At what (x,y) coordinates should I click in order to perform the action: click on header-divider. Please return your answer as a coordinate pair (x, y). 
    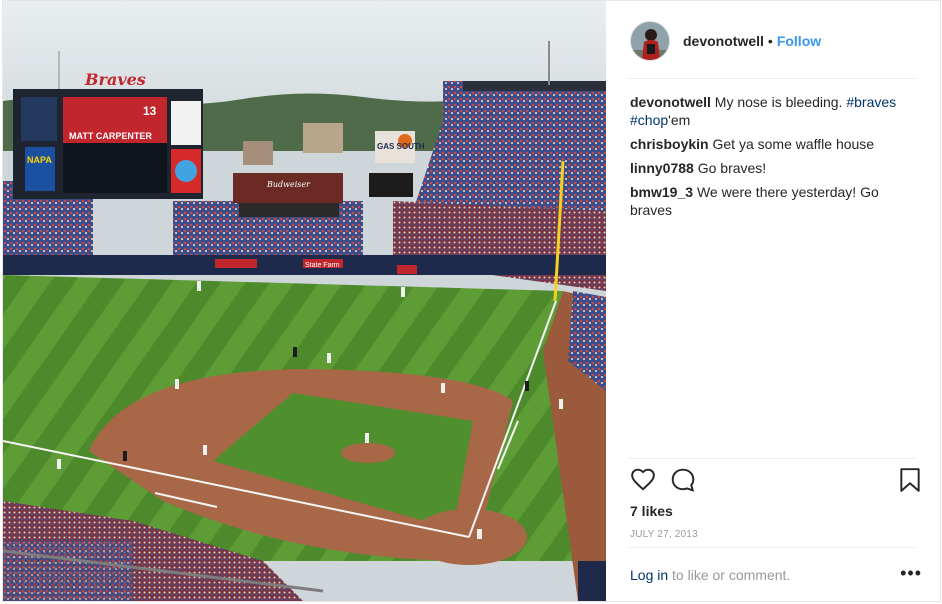
    Looking at the image, I should click on (772, 78).